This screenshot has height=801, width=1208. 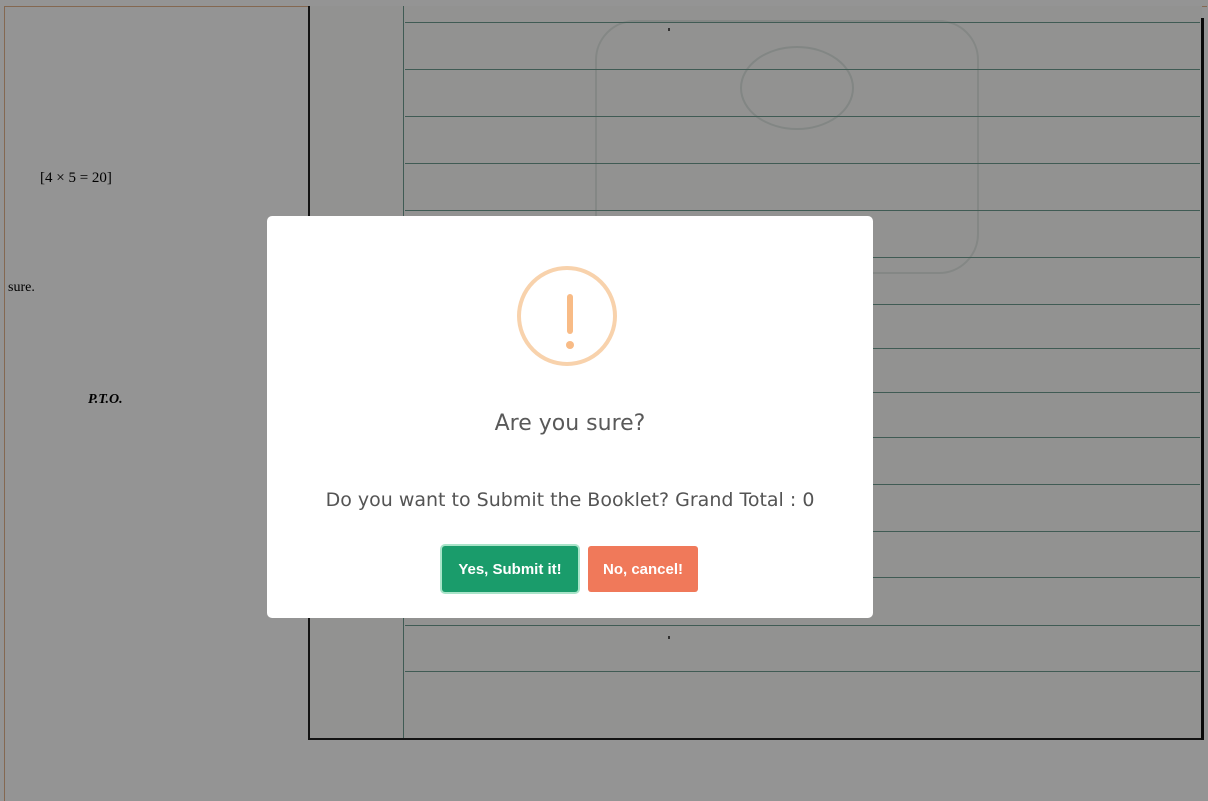 What do you see at coordinates (570, 345) in the screenshot?
I see `warning-icon-dot` at bounding box center [570, 345].